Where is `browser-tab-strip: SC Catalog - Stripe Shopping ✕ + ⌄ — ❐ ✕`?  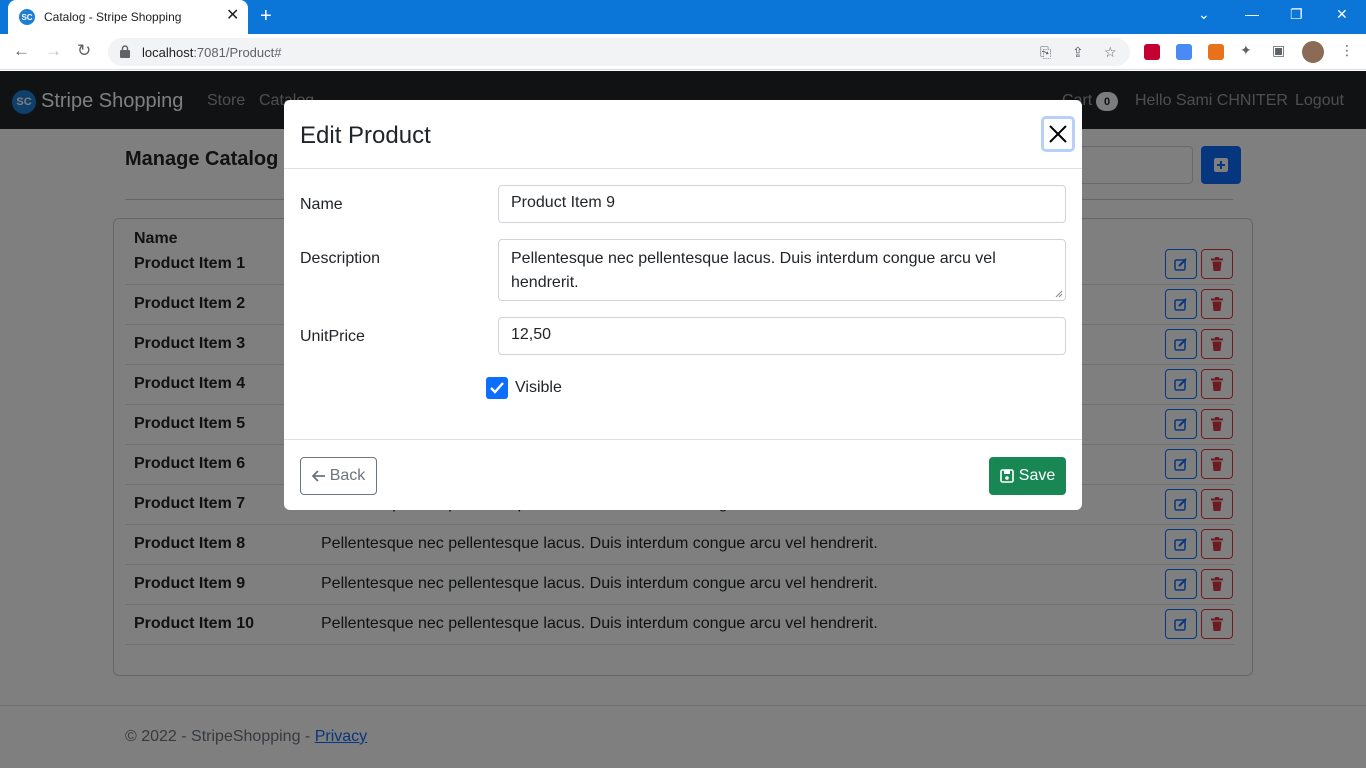 browser-tab-strip: SC Catalog - Stripe Shopping ✕ + ⌄ — ❐ ✕ is located at coordinates (683, 17).